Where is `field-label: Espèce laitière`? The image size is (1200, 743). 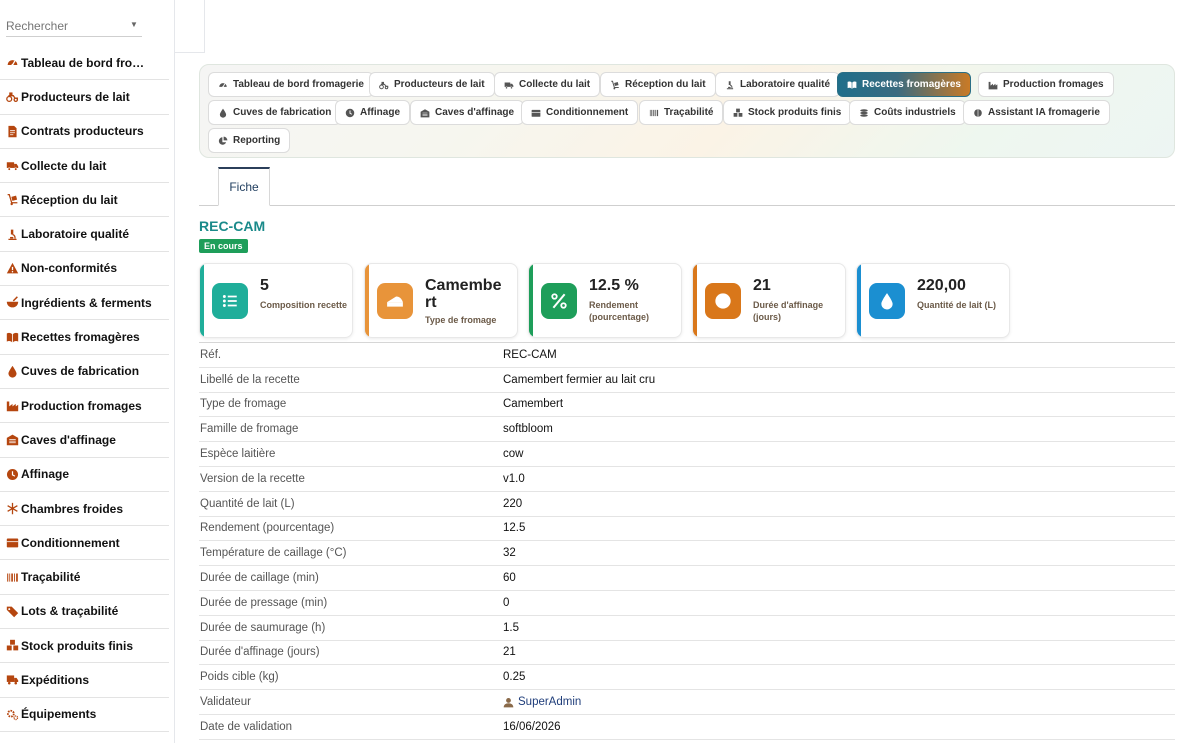
field-label: Espèce laitière is located at coordinates (238, 454).